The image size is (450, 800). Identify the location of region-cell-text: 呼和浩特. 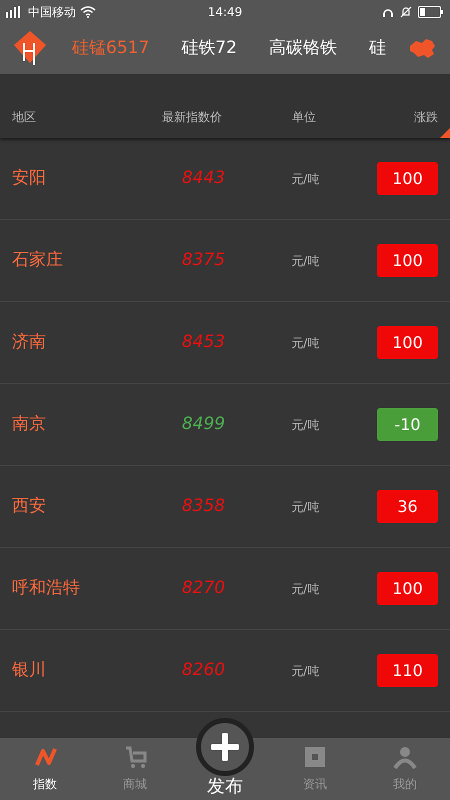
(46, 588).